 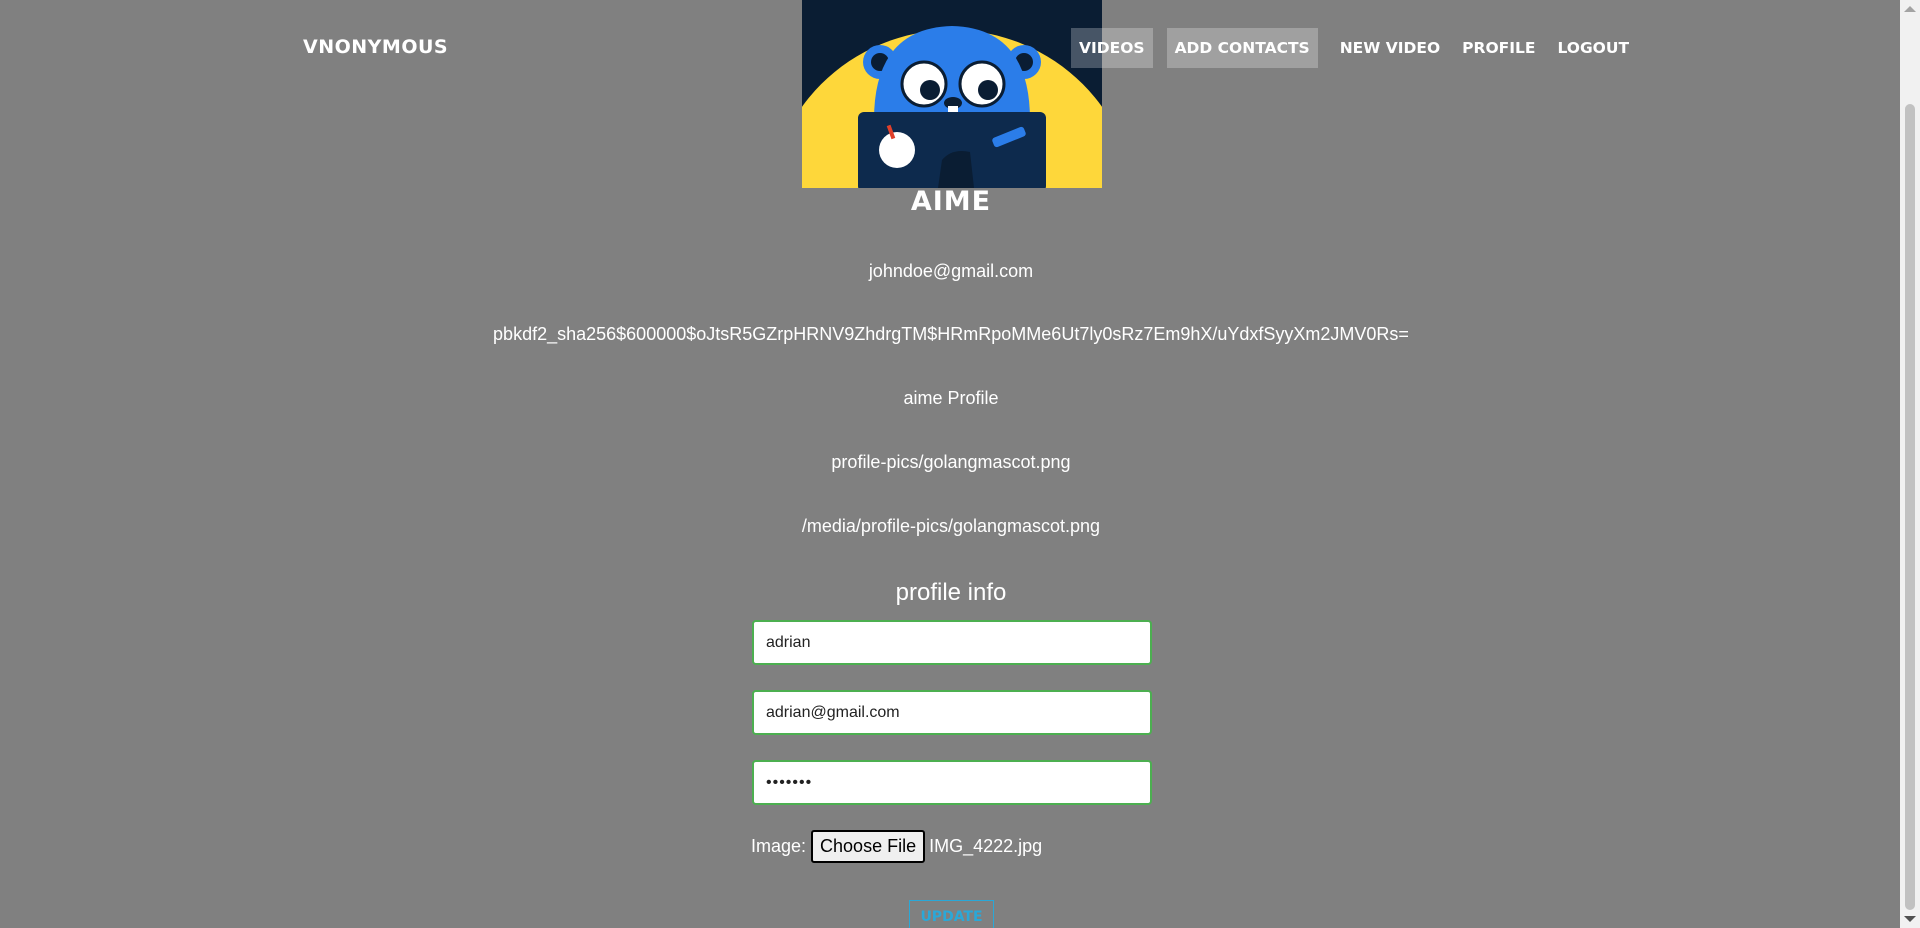 I want to click on image-upload-row: Image: Choose File IMG_4222.jpg, so click(x=896, y=846).